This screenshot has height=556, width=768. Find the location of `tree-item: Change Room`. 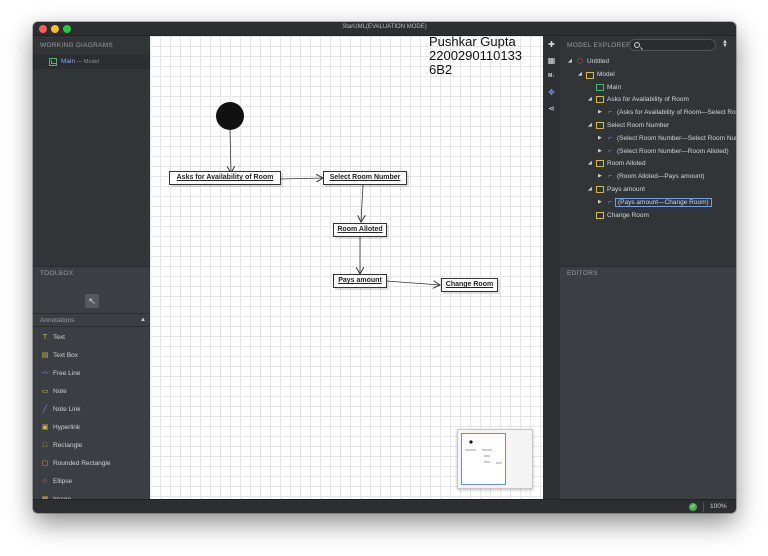

tree-item: Change Room is located at coordinates (662, 216).